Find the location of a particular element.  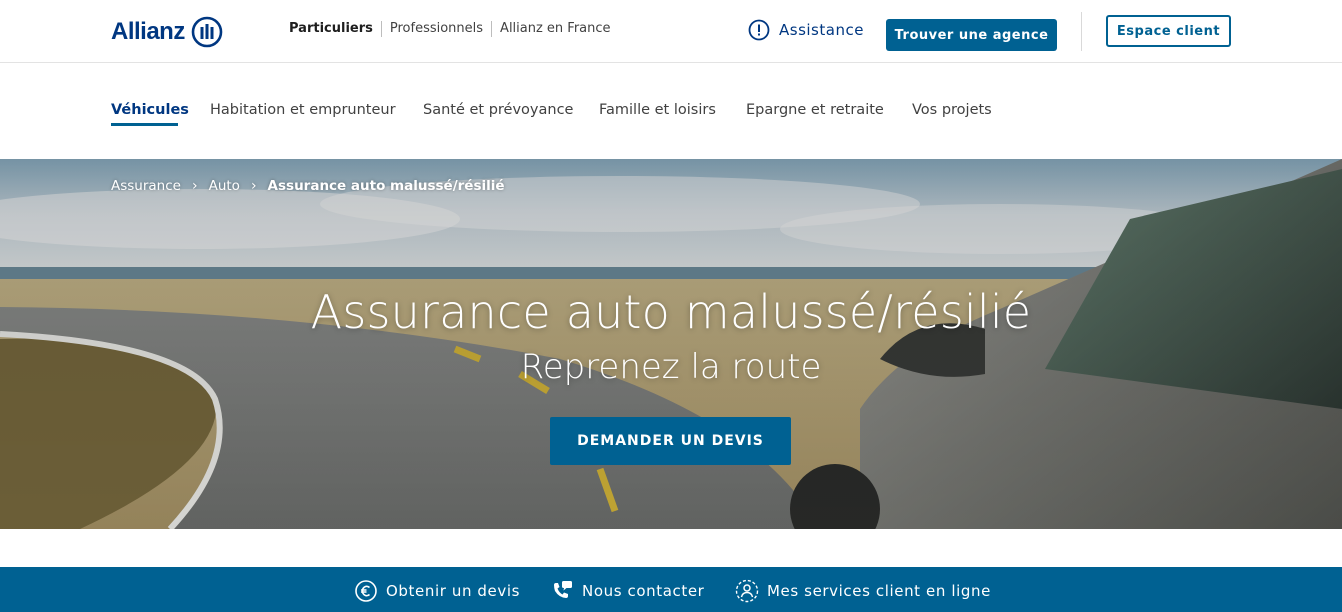

nav-item-sante: Santé et prévoyance is located at coordinates (498, 110).